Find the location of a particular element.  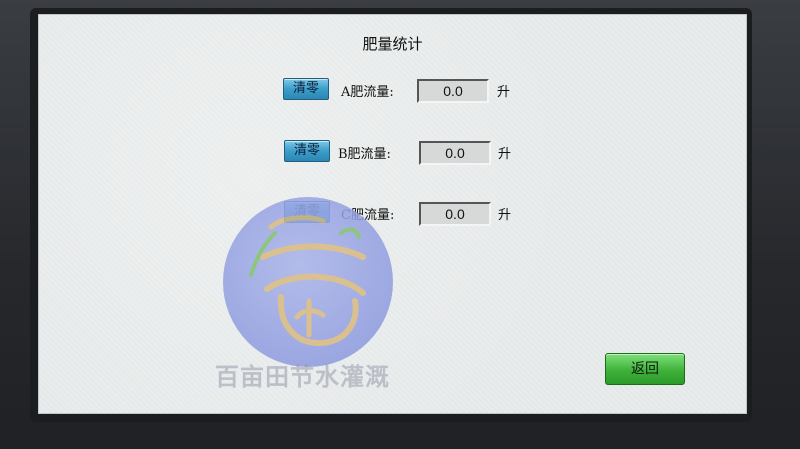

page-title: 肥量统计 is located at coordinates (392, 44).